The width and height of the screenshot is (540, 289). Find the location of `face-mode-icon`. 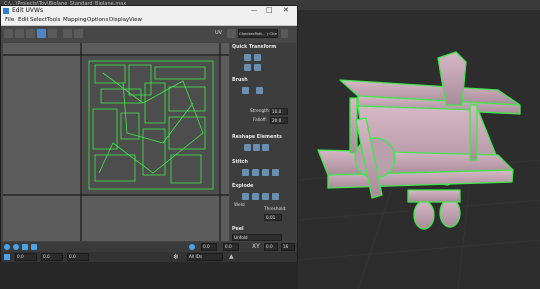

face-mode-icon is located at coordinates (34, 247).